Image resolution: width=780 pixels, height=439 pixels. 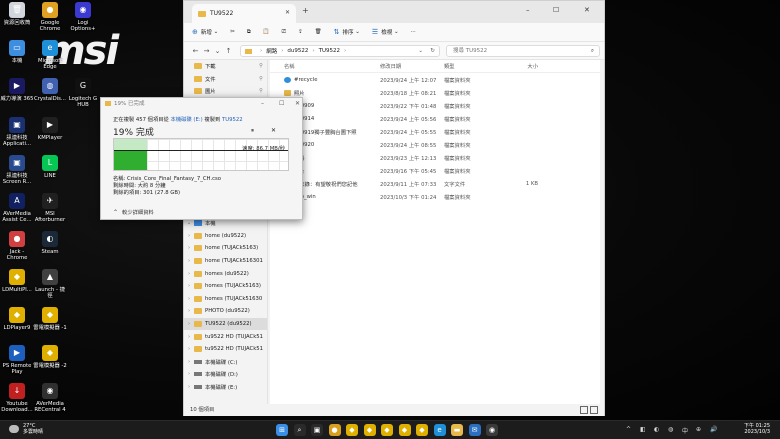 I want to click on taskbar-explorer-icon: ▬, so click(x=457, y=430).